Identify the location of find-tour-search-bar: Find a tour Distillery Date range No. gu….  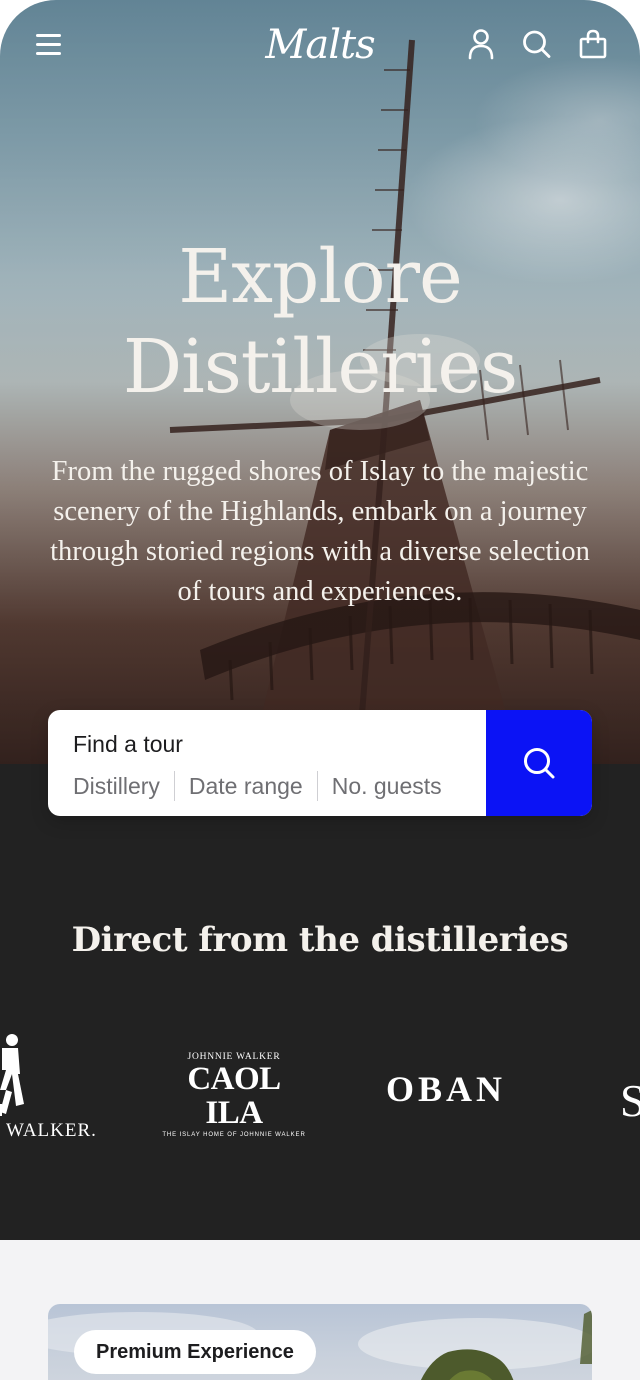
(320, 763).